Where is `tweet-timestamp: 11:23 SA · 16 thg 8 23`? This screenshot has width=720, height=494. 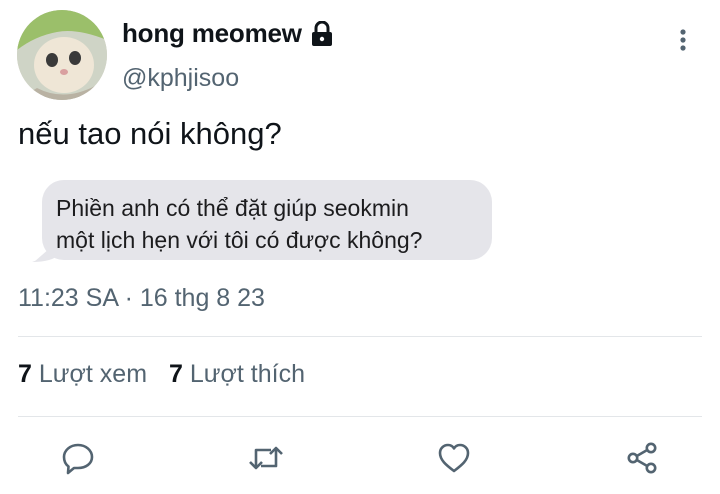
tweet-timestamp: 11:23 SA · 16 thg 8 23 is located at coordinates (141, 298).